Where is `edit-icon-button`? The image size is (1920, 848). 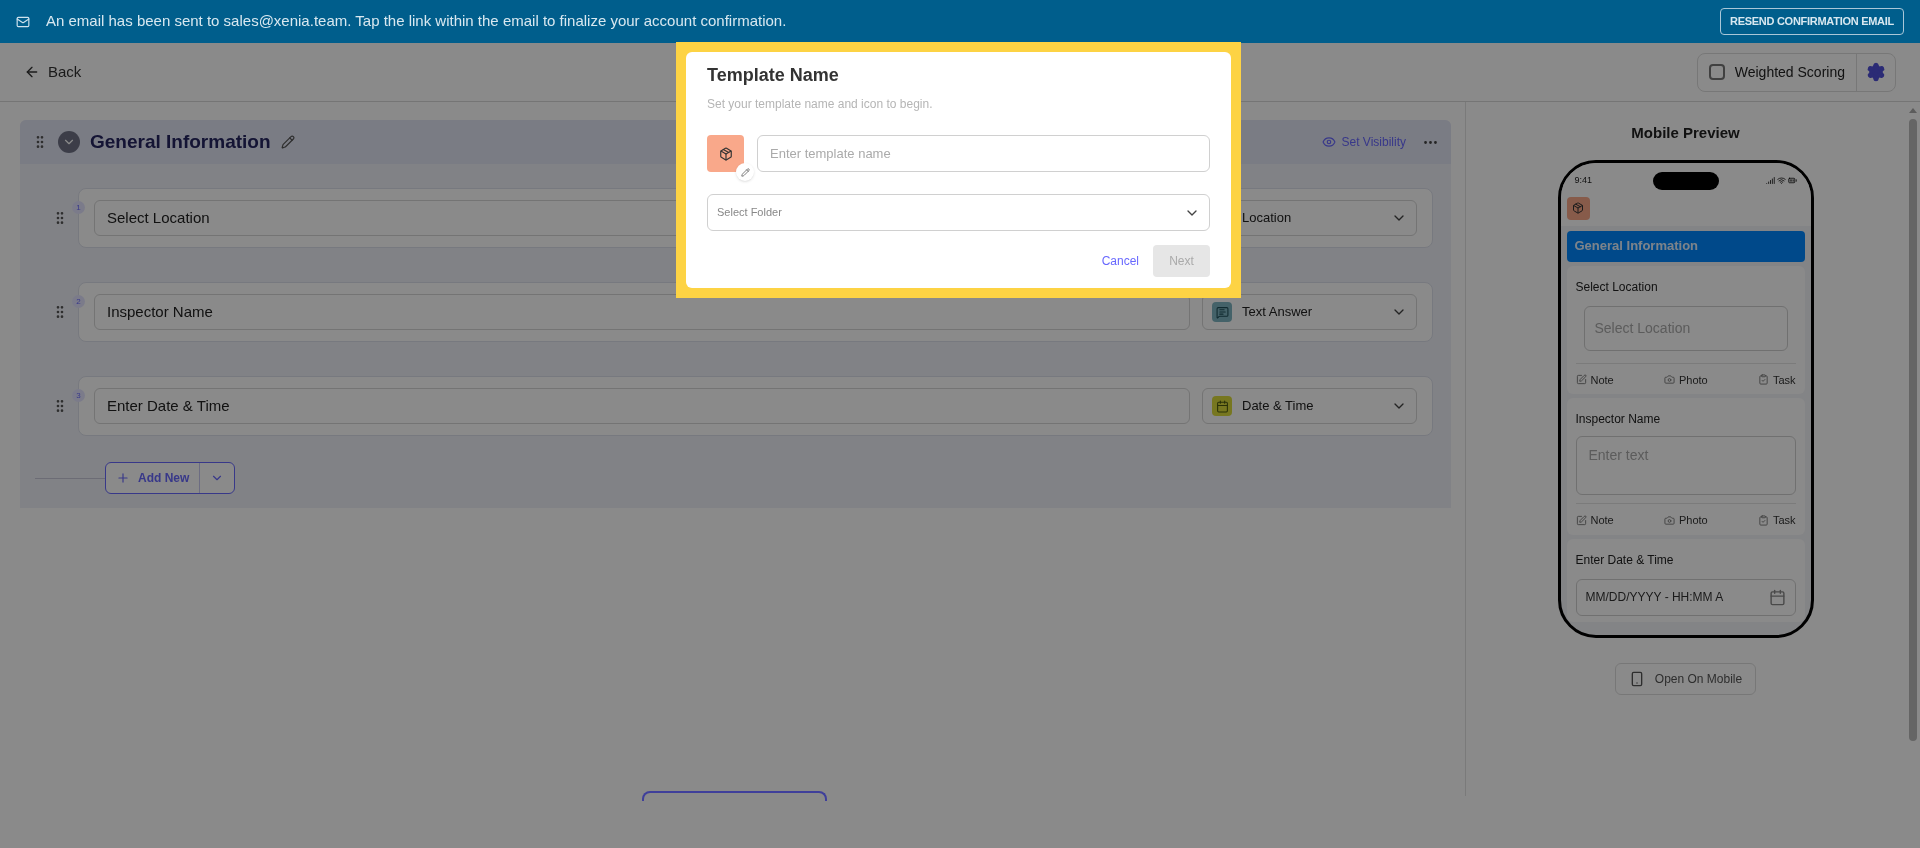 edit-icon-button is located at coordinates (745, 172).